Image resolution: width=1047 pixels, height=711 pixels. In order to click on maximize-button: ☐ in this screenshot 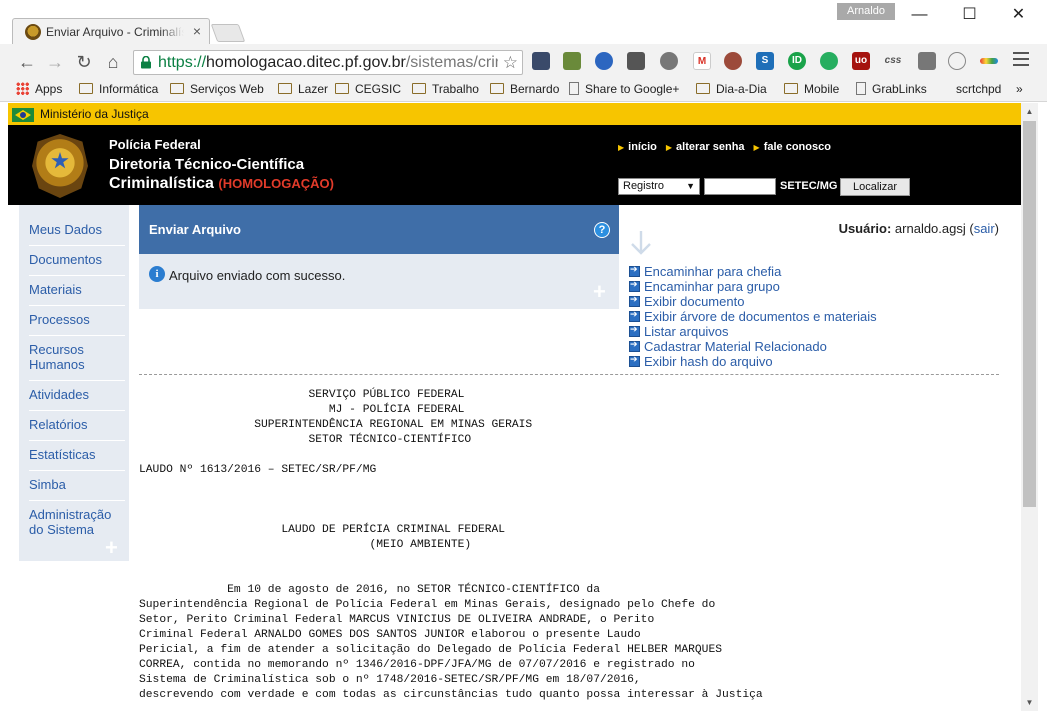, I will do `click(969, 15)`.